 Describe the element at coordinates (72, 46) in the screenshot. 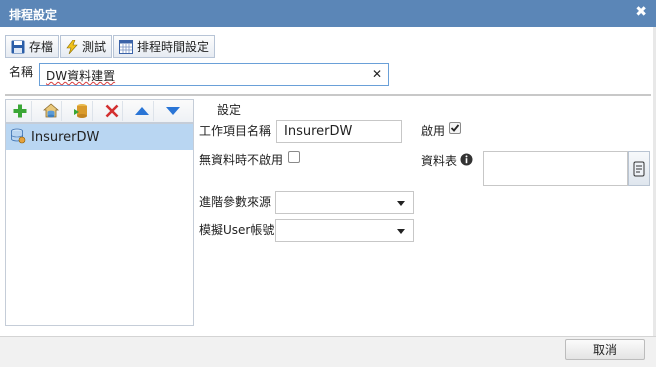

I see `lightning-icon` at that location.